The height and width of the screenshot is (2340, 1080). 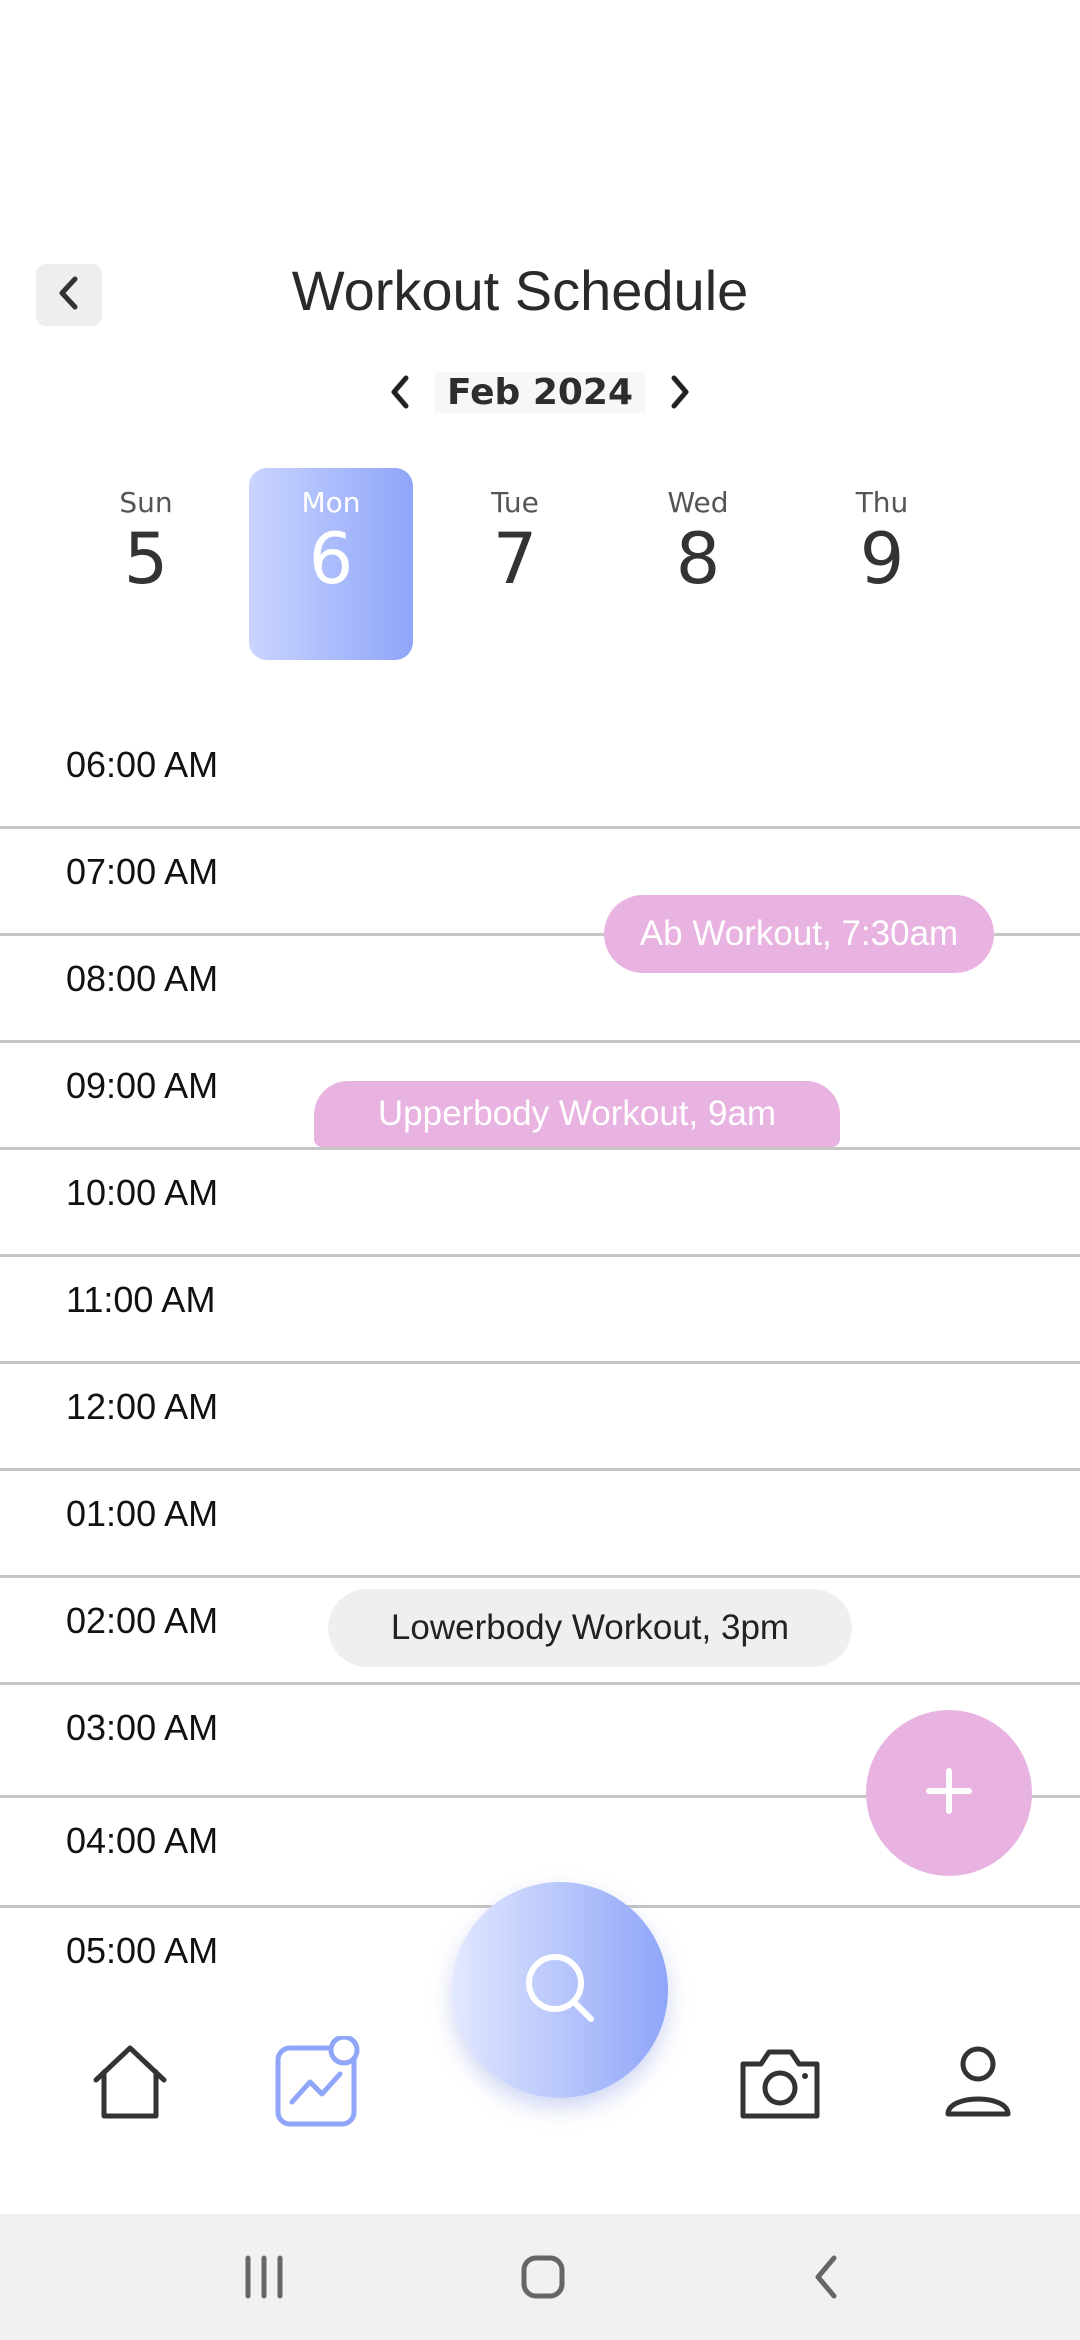 I want to click on camera-icon, so click(x=780, y=2084).